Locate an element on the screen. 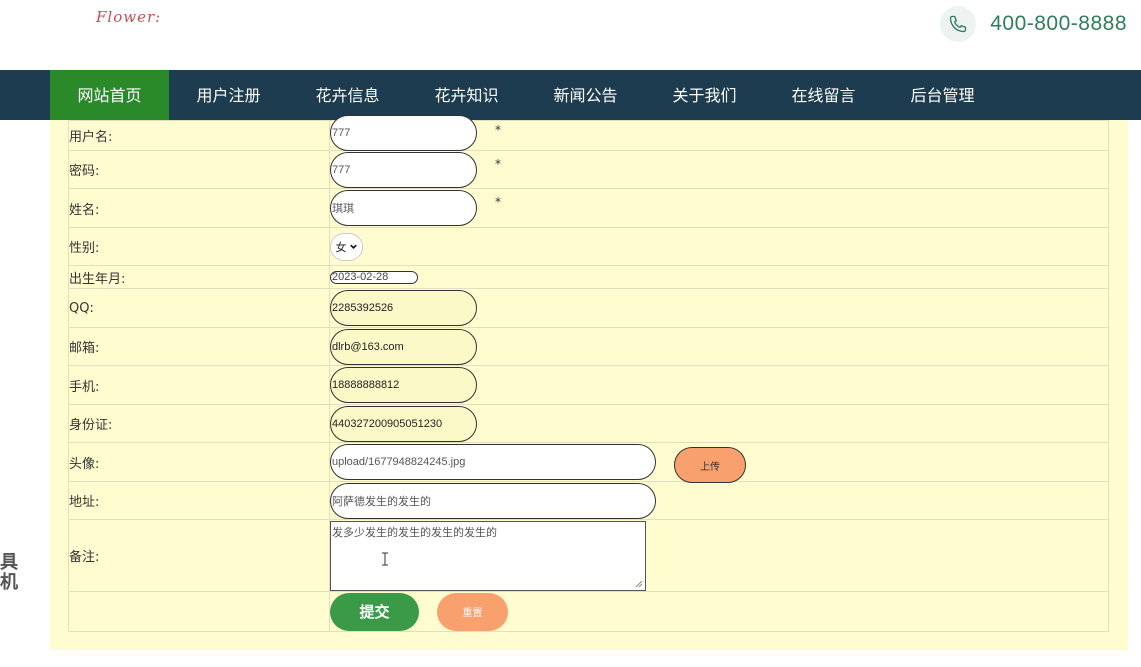 The width and height of the screenshot is (1141, 667). mobile-label: 手机: is located at coordinates (199, 385).